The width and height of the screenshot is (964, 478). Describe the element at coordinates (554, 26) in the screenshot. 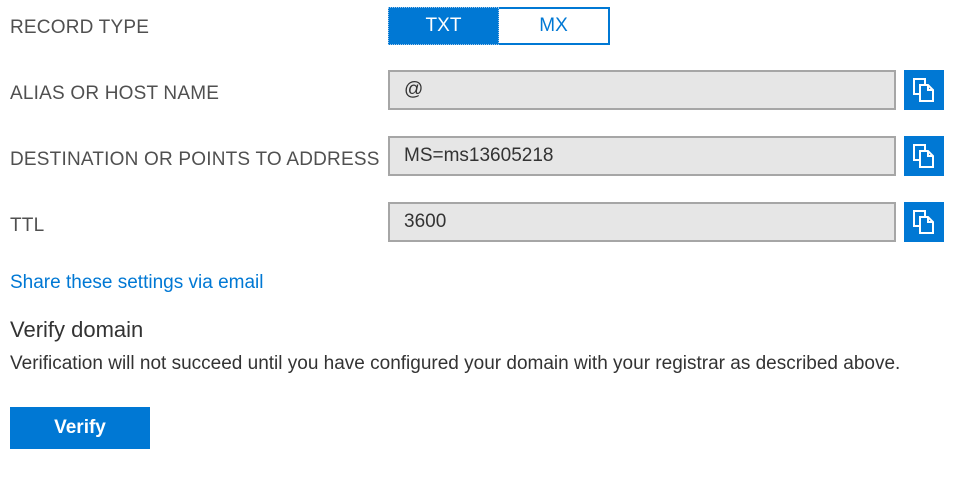

I see `record-type-option-mx: MX` at that location.